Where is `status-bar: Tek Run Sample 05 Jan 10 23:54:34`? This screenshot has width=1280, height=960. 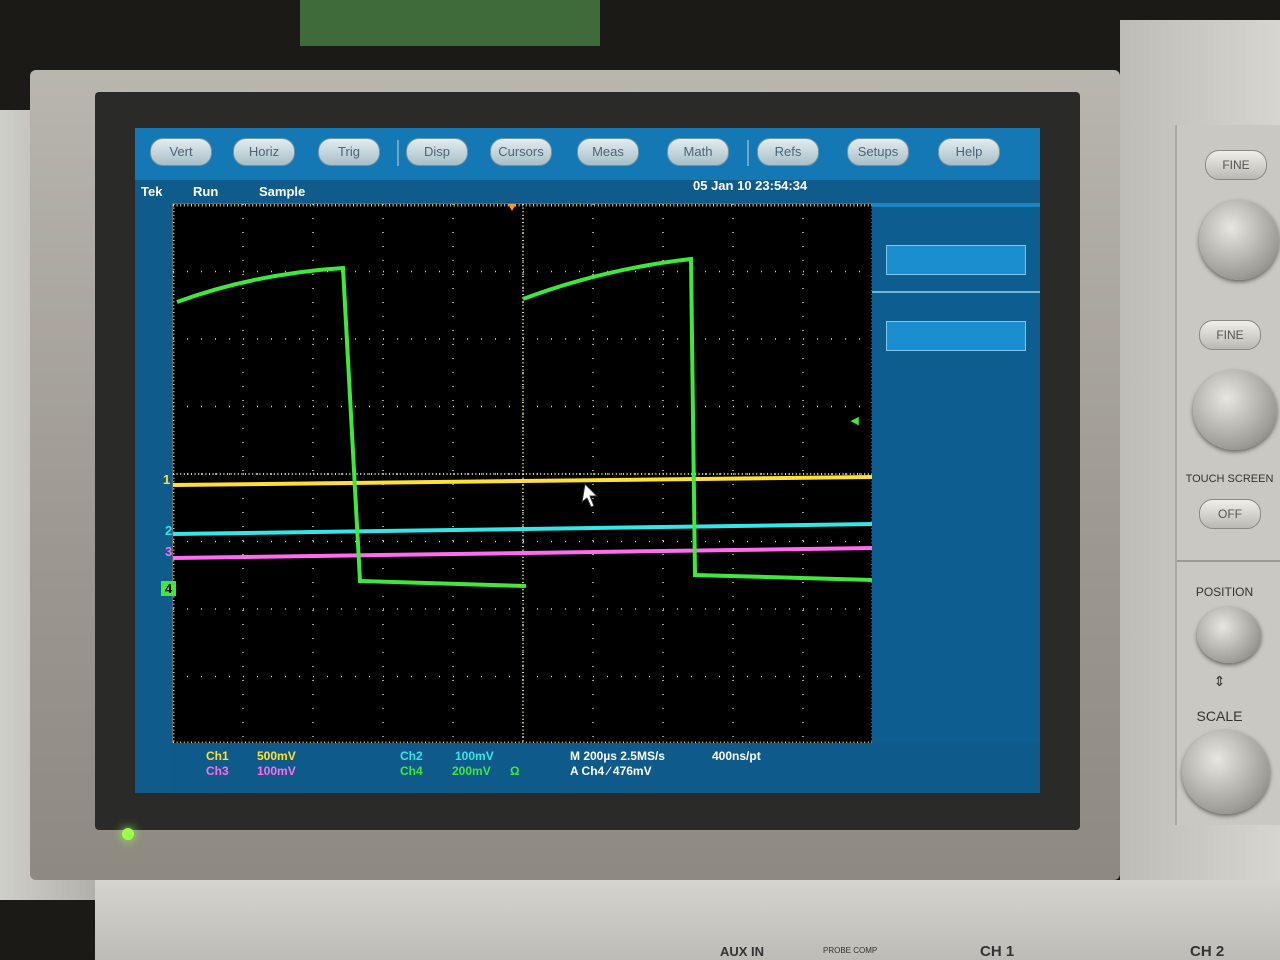
status-bar: Tek Run Sample 05 Jan 10 23:54:34 is located at coordinates (587, 191).